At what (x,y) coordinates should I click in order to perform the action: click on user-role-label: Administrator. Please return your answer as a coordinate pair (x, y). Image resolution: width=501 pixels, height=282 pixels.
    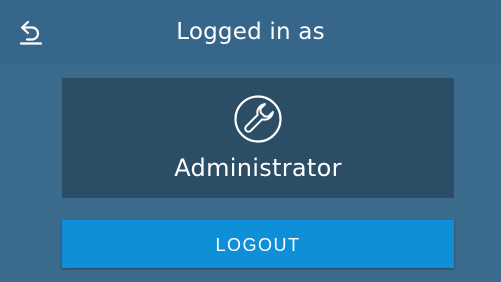
    Looking at the image, I should click on (258, 168).